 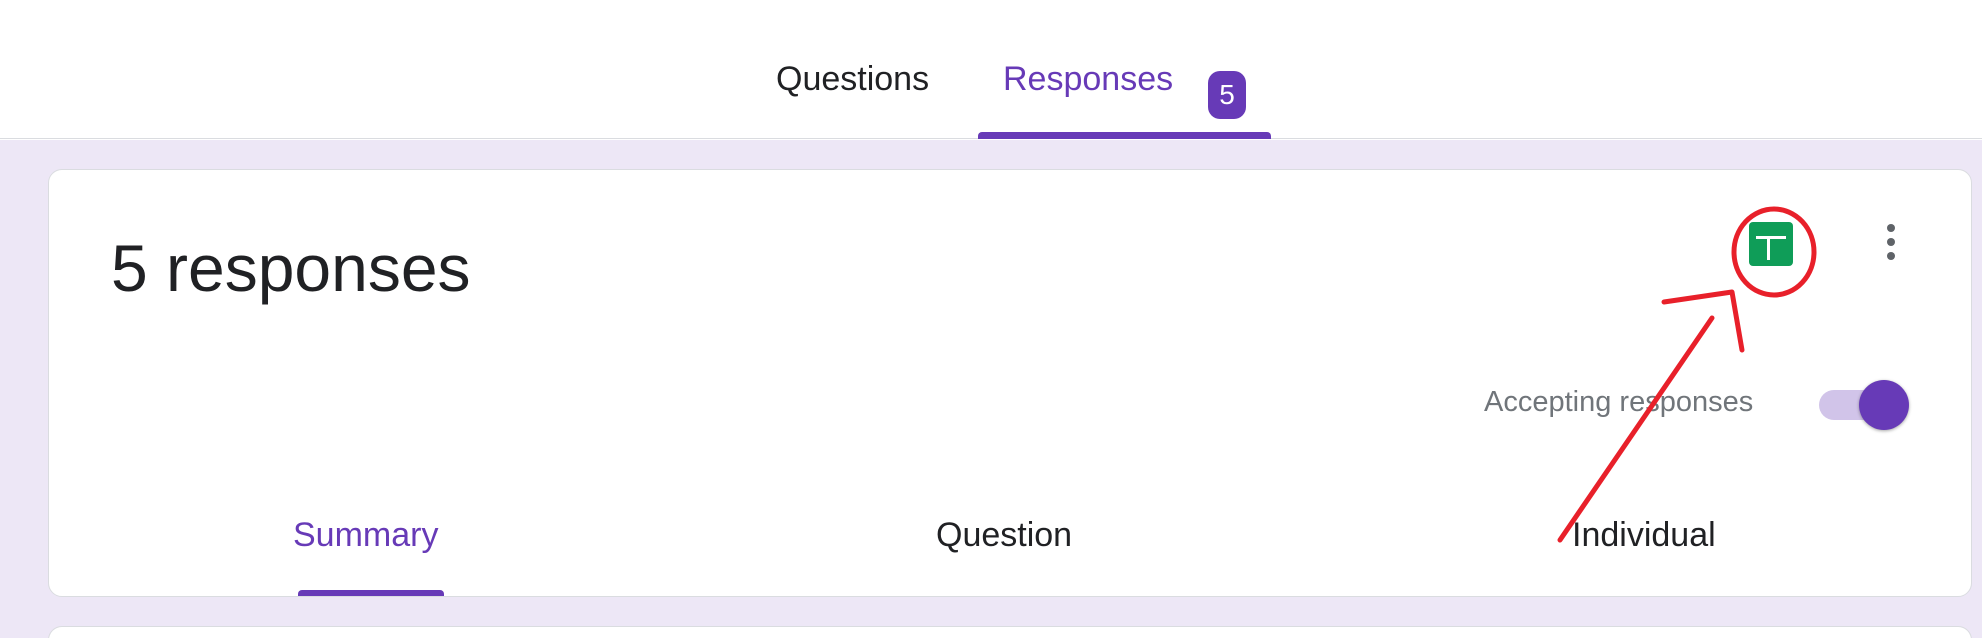 I want to click on link-to-sheets-button, so click(x=1771, y=244).